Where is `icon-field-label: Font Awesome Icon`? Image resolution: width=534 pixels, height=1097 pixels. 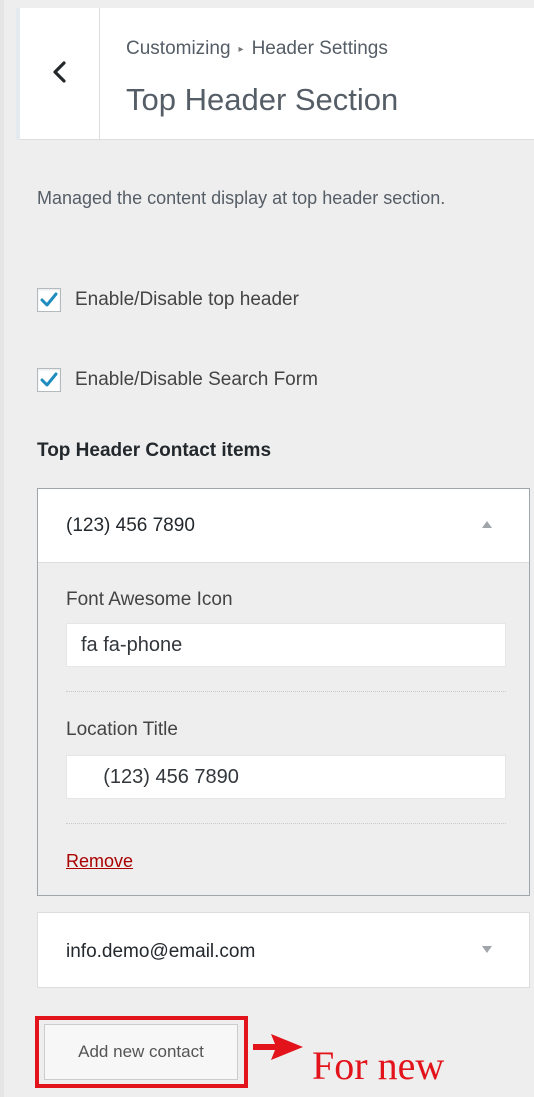 icon-field-label: Font Awesome Icon is located at coordinates (149, 599).